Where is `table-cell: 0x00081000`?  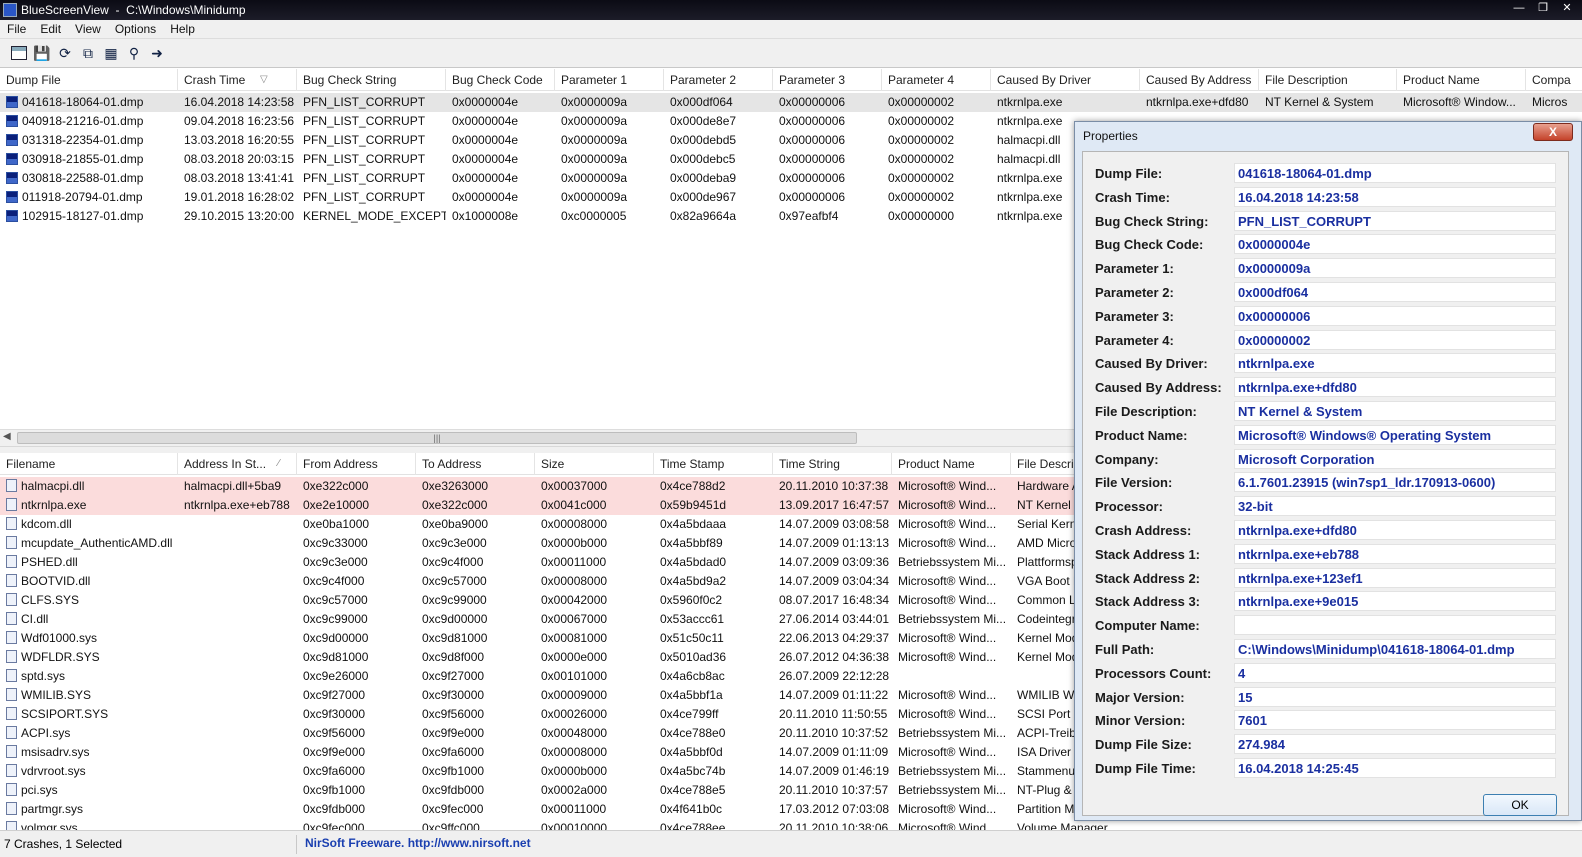 table-cell: 0x00081000 is located at coordinates (594, 638).